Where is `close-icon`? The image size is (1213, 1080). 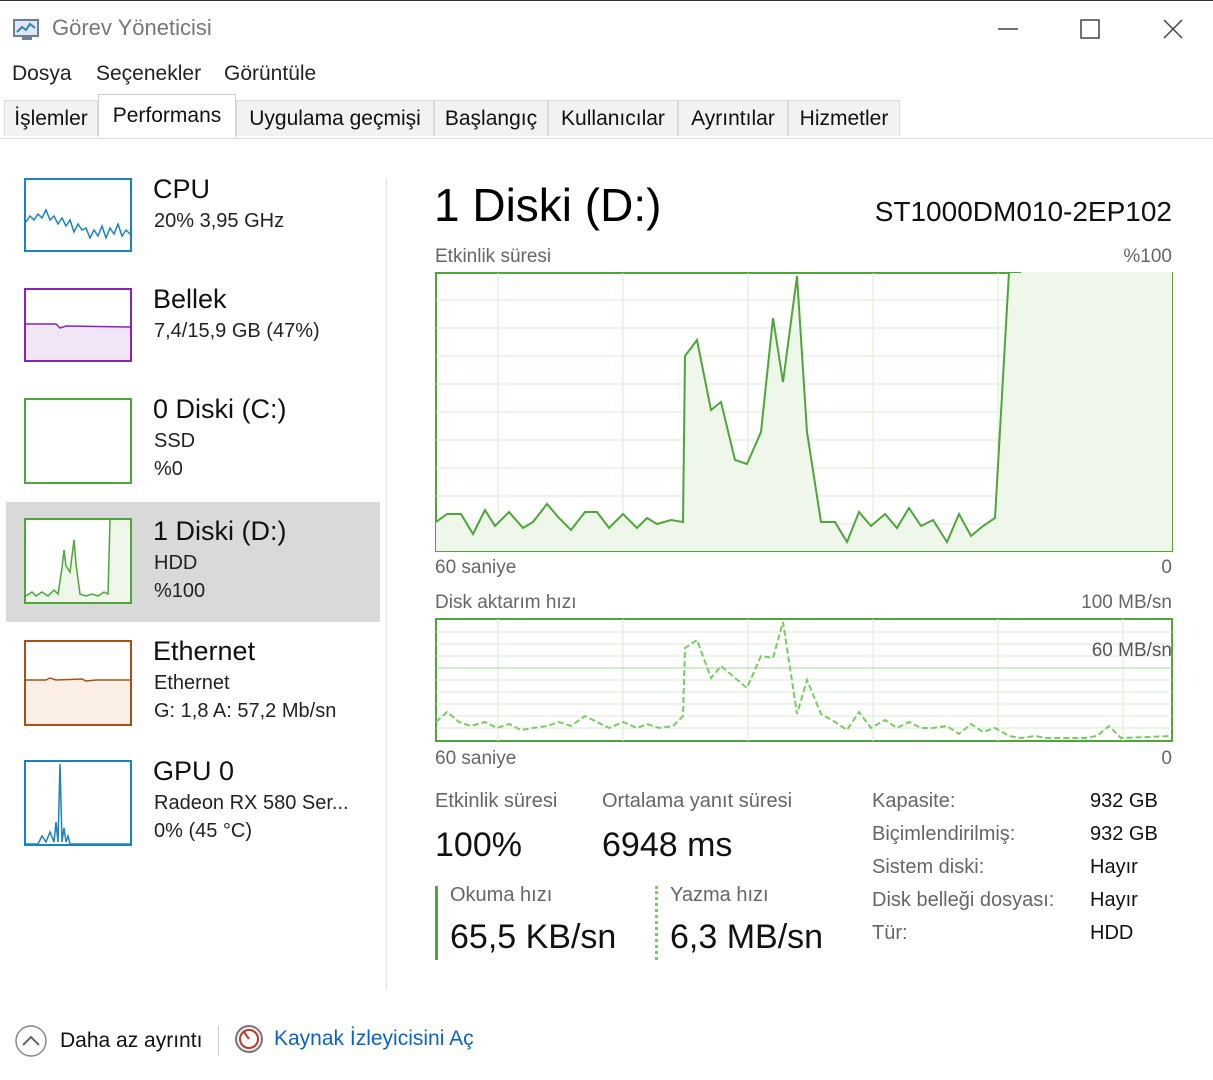 close-icon is located at coordinates (1173, 29).